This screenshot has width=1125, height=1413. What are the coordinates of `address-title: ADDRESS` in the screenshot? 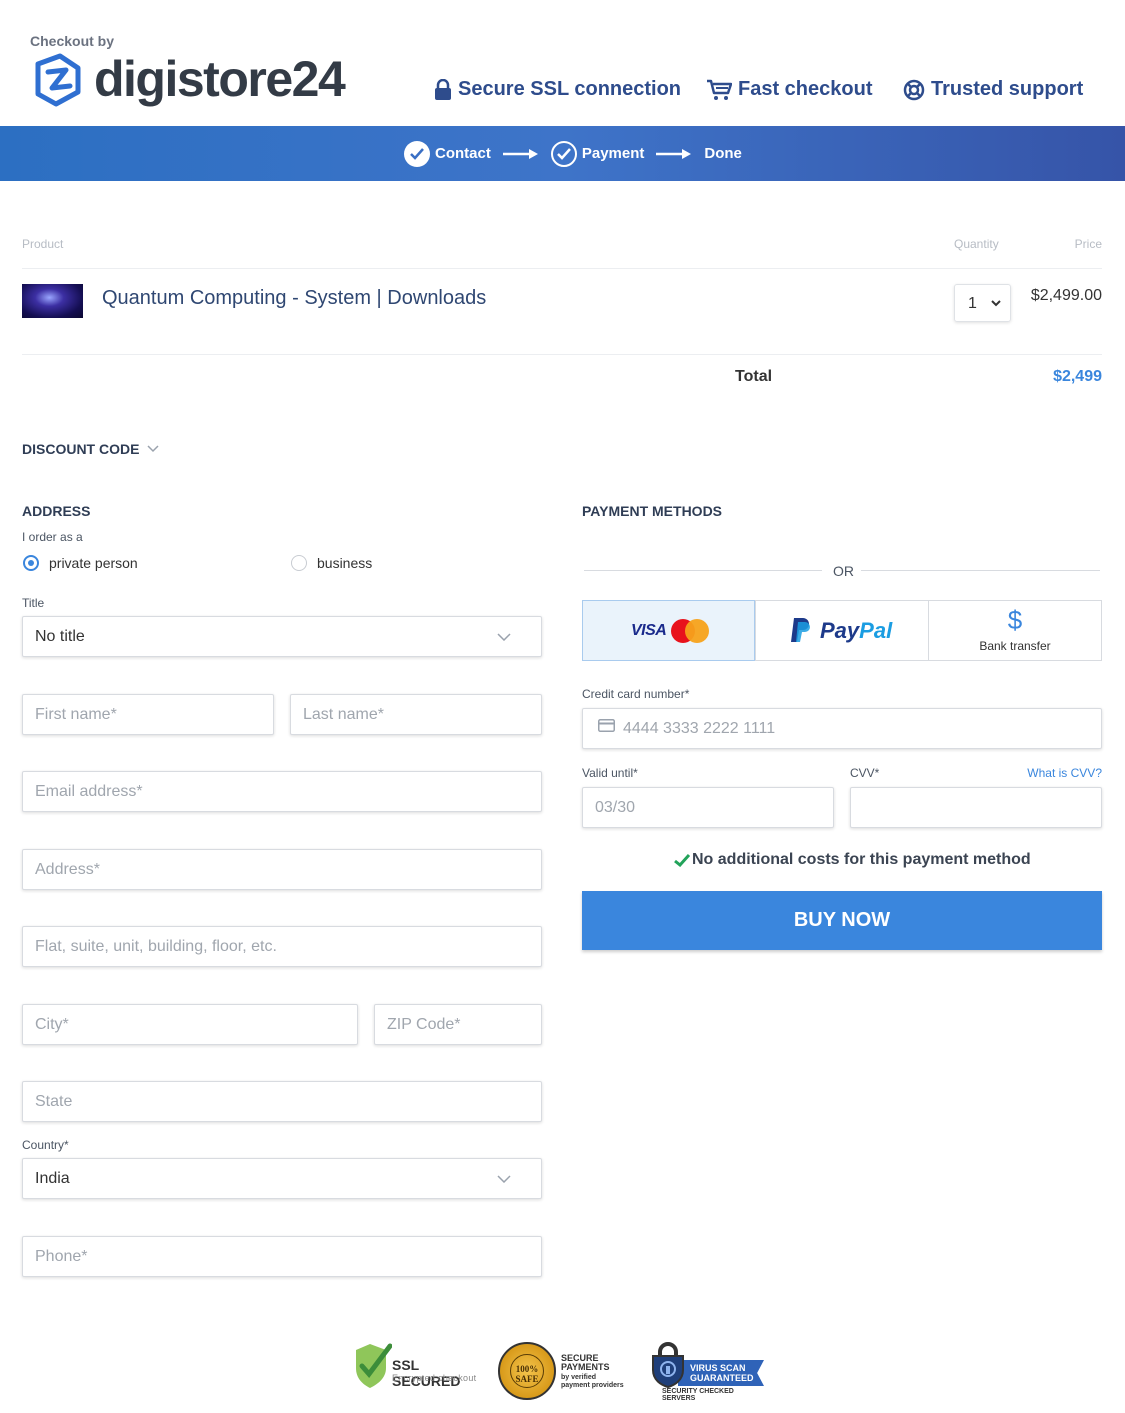 It's located at (56, 511).